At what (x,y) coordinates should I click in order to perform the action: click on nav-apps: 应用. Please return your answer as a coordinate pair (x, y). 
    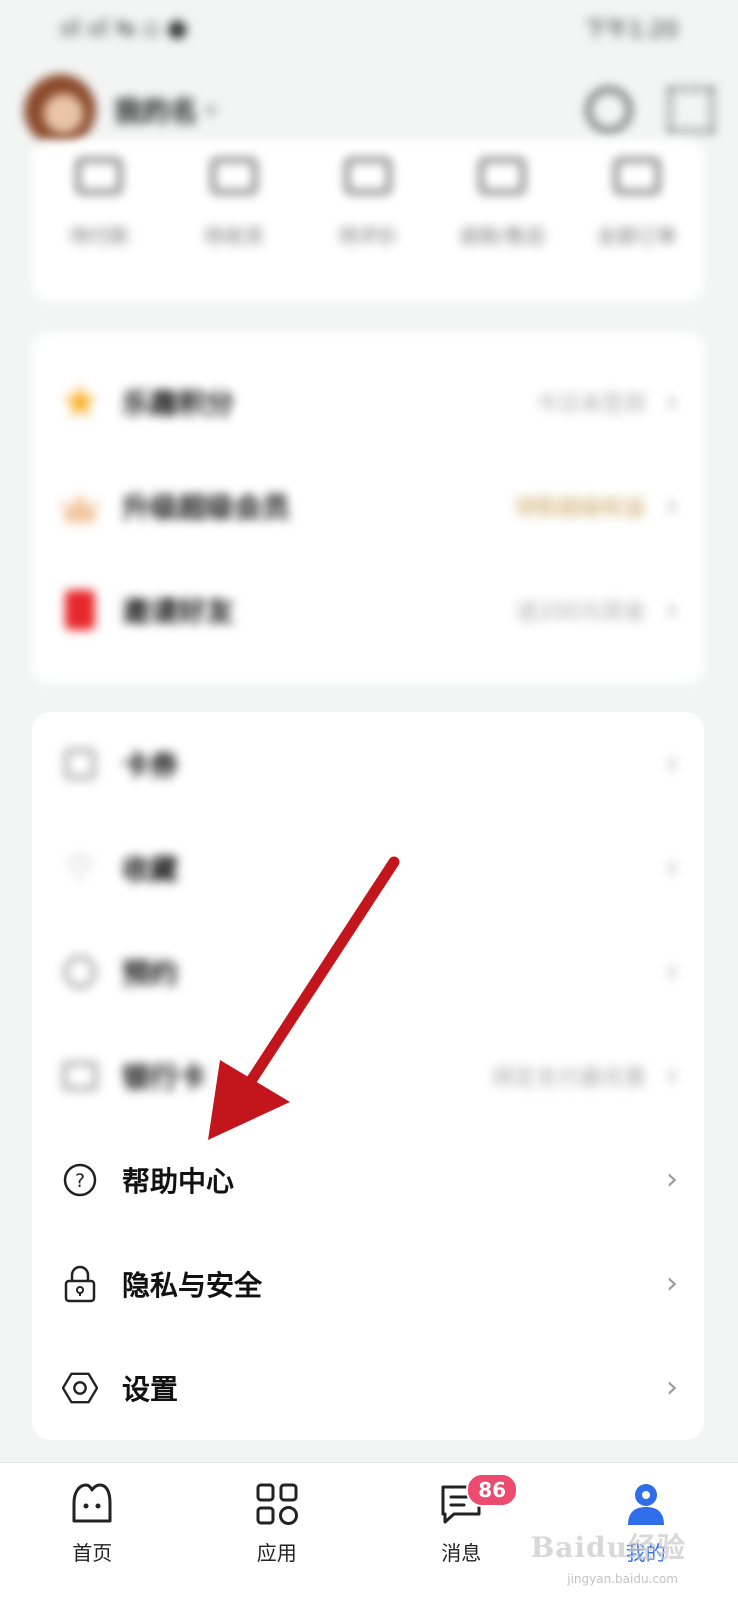
    Looking at the image, I should click on (277, 1514).